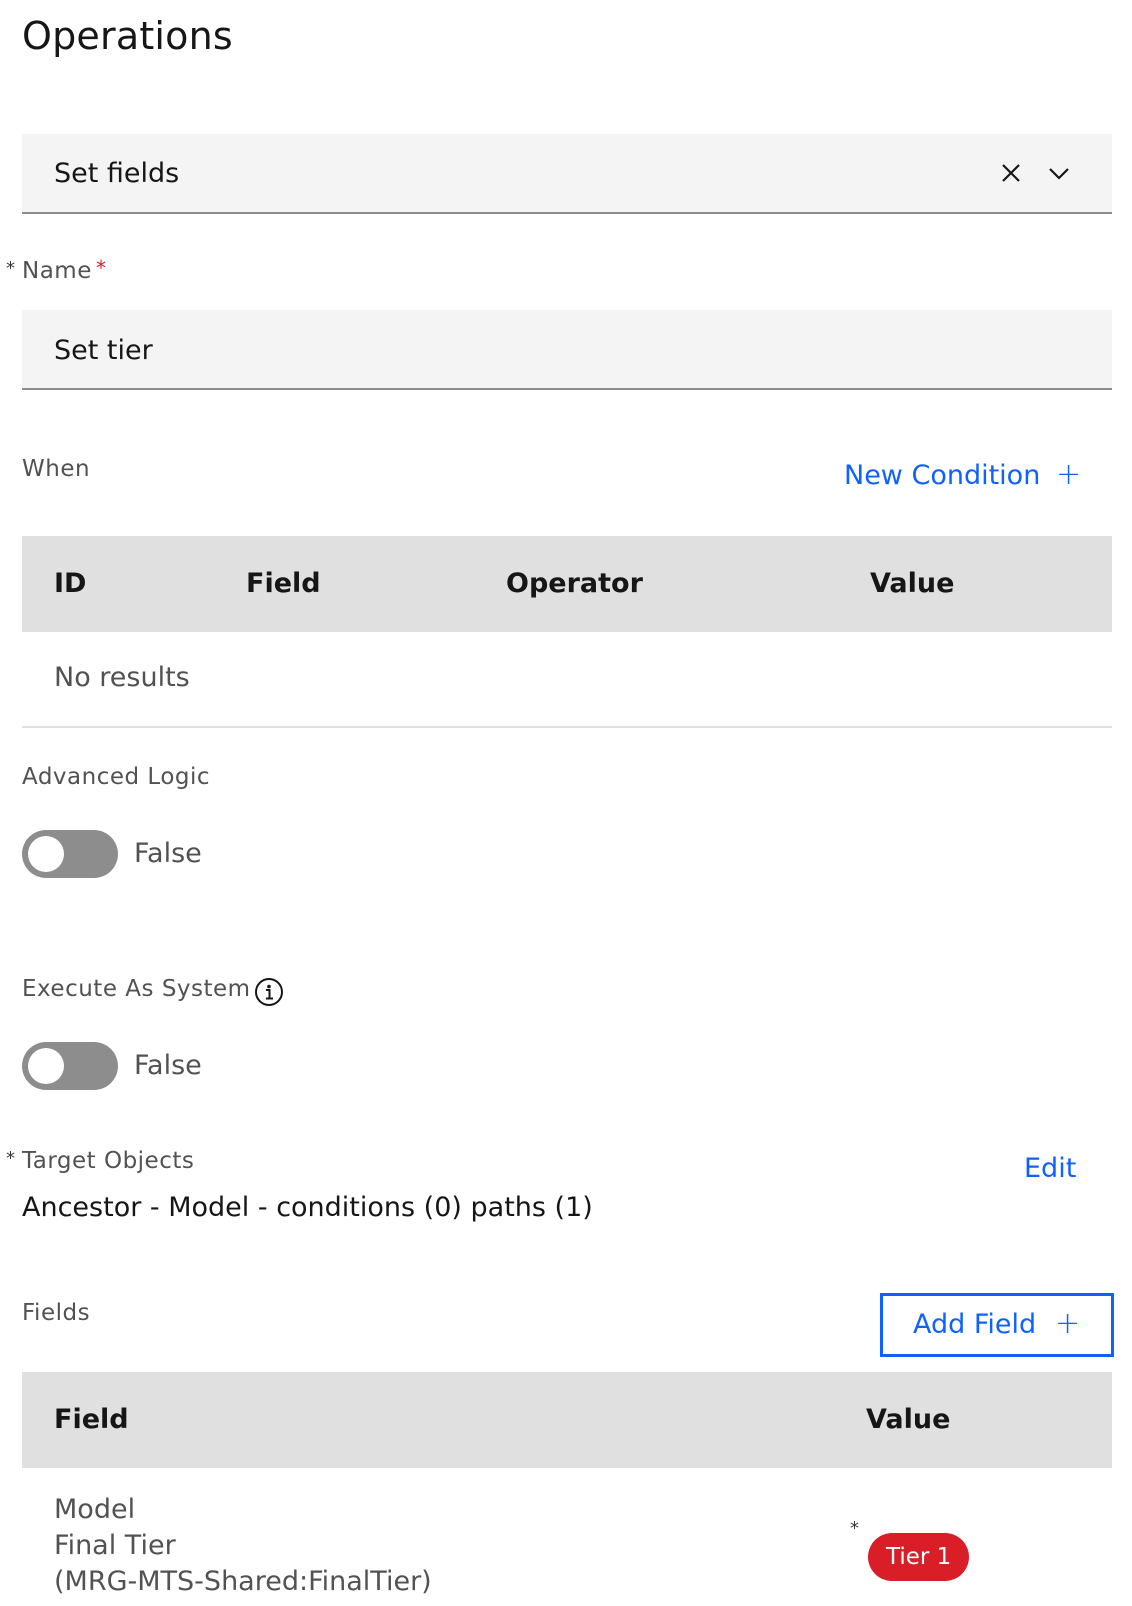  What do you see at coordinates (567, 174) in the screenshot?
I see `operation-select: Set fields` at bounding box center [567, 174].